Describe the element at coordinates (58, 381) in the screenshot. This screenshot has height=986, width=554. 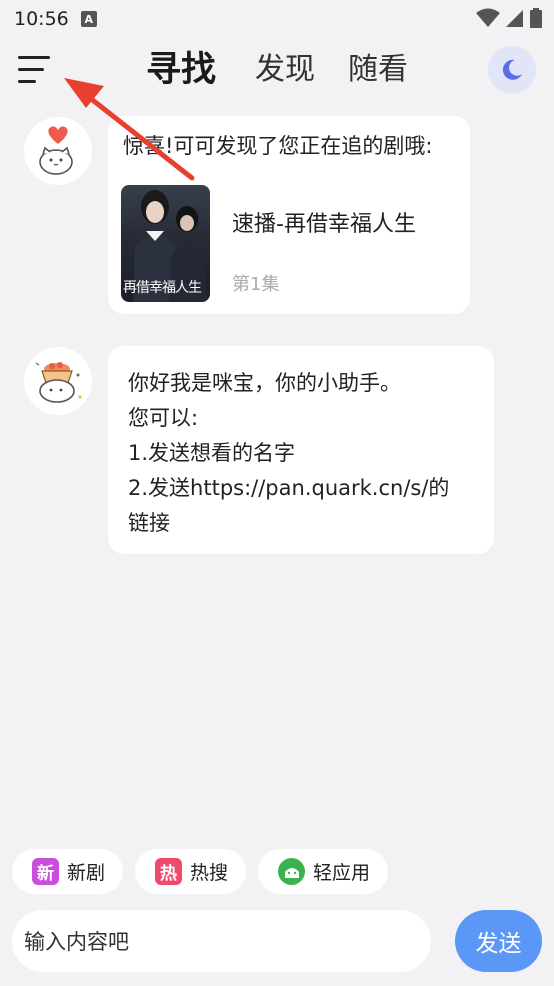
I see `cat-basket-avatar` at that location.